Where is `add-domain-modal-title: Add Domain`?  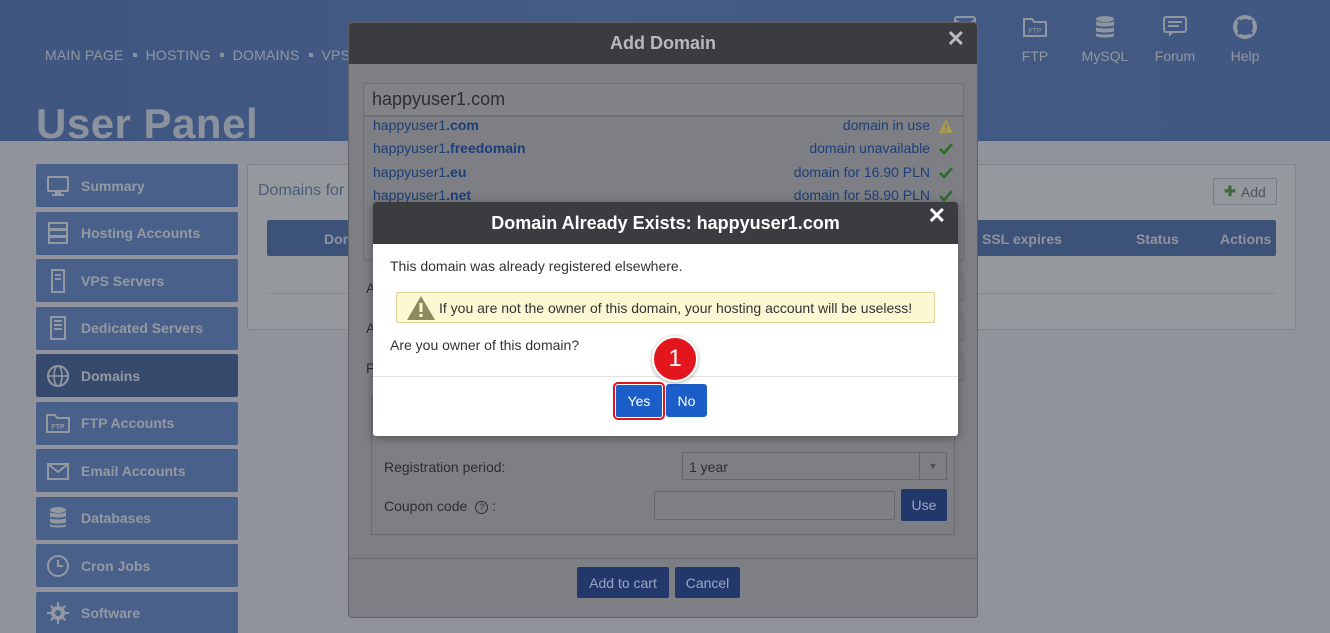
add-domain-modal-title: Add Domain is located at coordinates (663, 43).